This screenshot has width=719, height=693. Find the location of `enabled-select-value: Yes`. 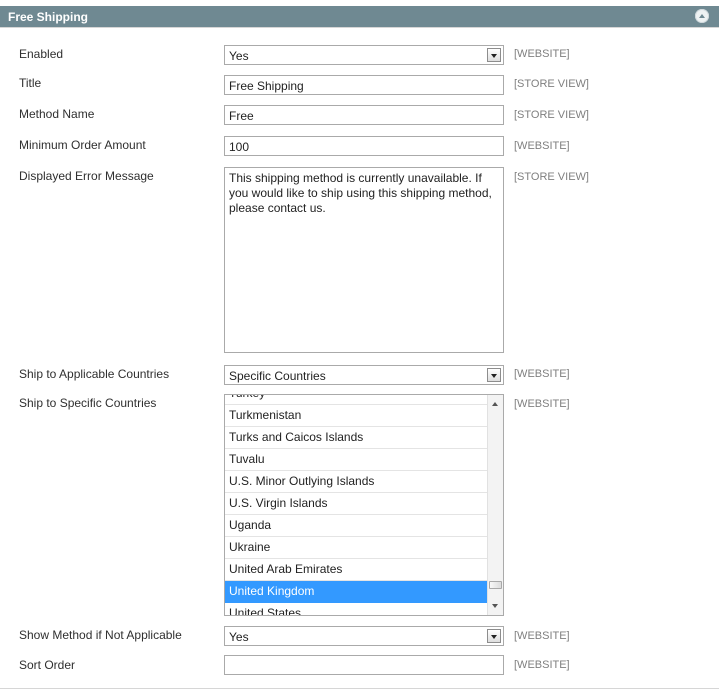

enabled-select-value: Yes is located at coordinates (239, 56).